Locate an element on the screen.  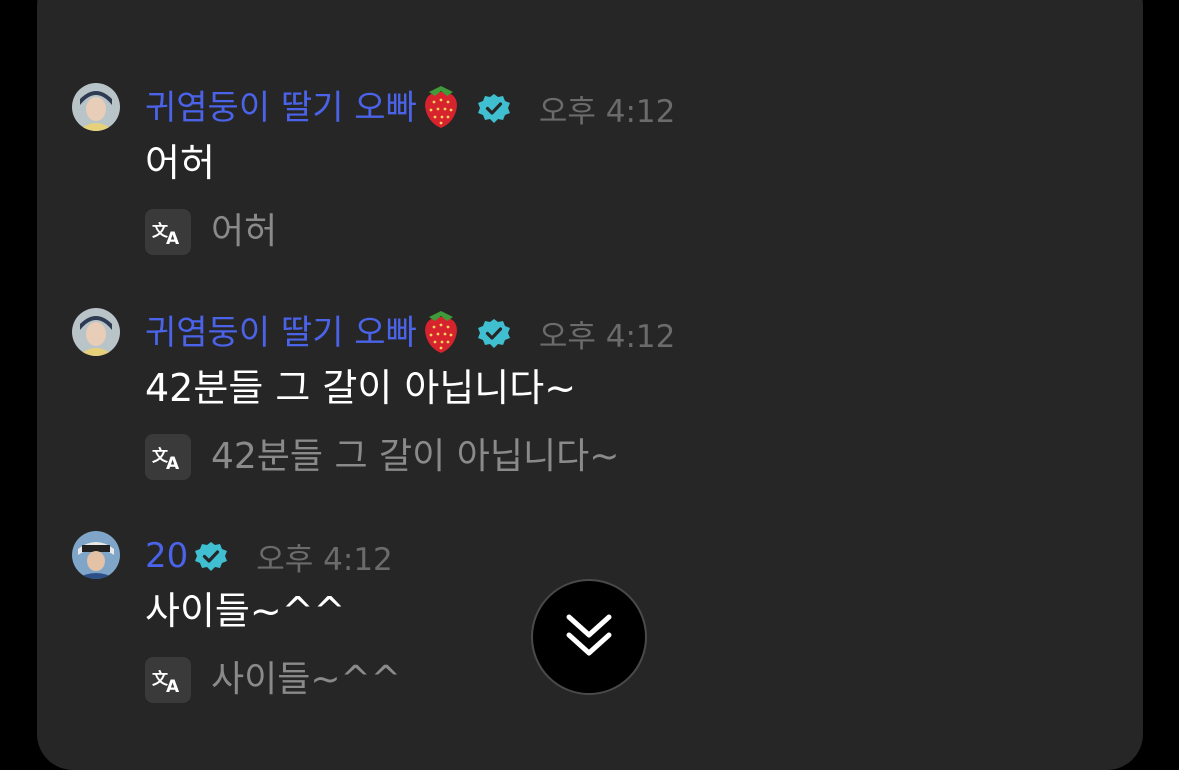
translation-row: 文 A 어허 is located at coordinates (211, 232).